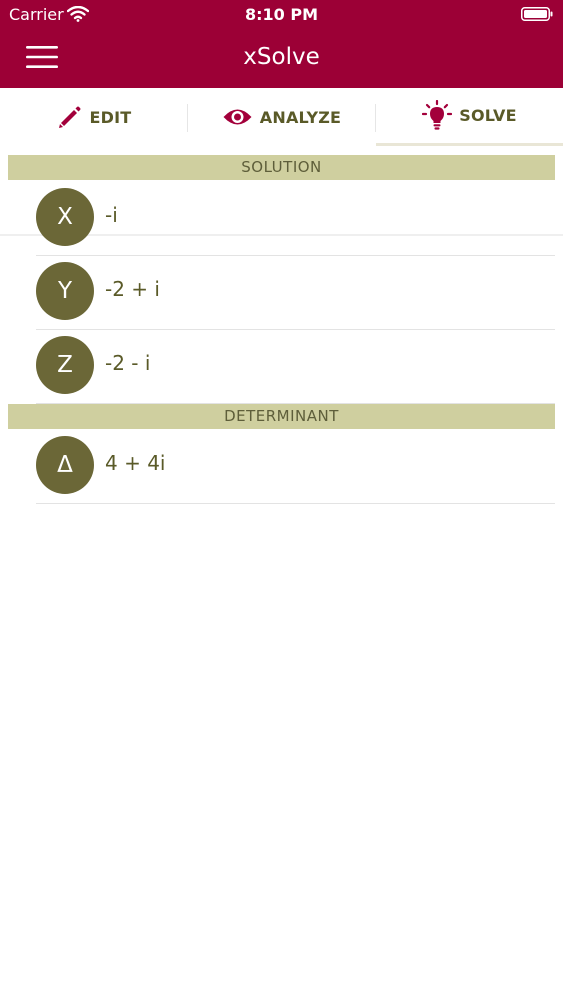  I want to click on variable-badge-y: Y, so click(65, 291).